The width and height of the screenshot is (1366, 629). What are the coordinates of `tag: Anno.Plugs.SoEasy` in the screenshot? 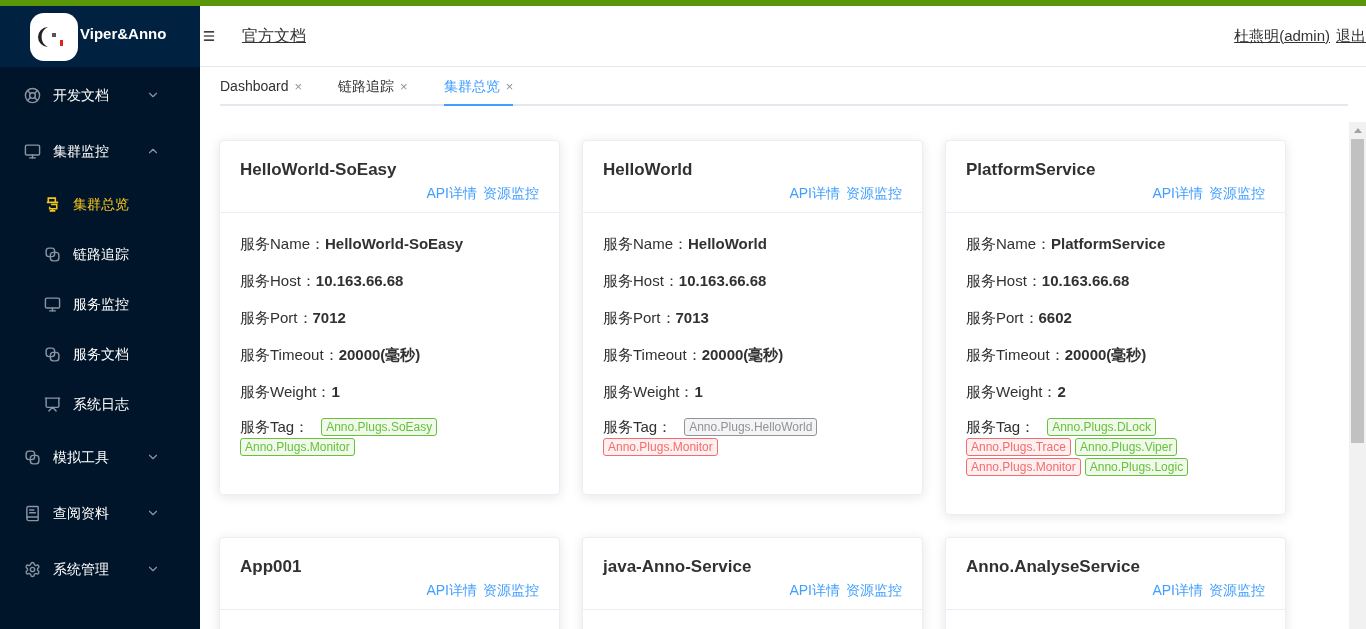 It's located at (379, 427).